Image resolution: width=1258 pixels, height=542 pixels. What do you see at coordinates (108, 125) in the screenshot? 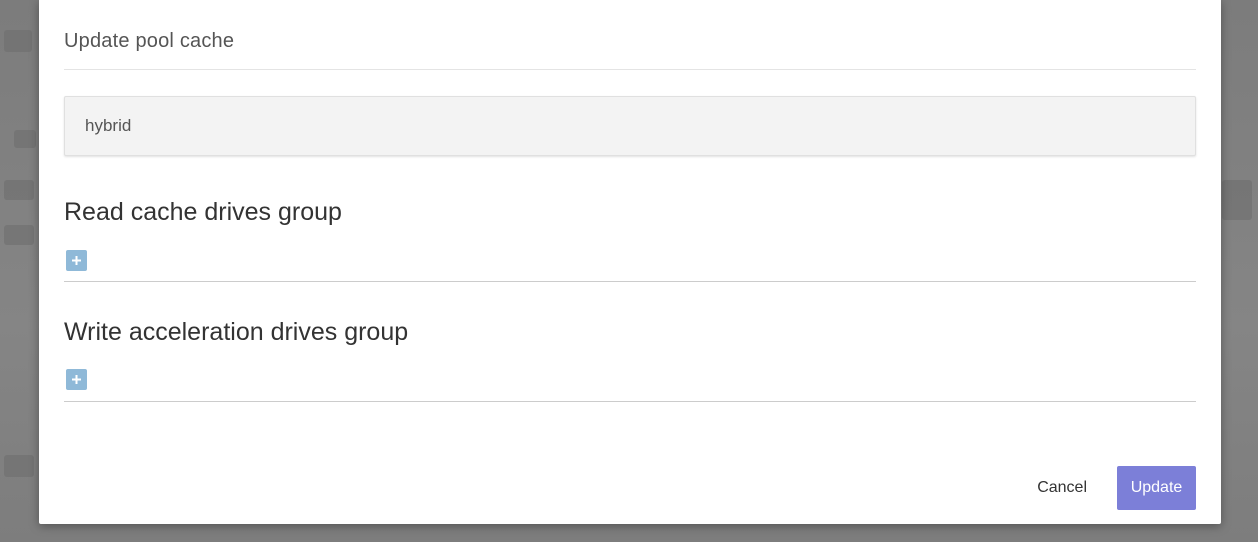
I see `pool-name-value: hybrid` at bounding box center [108, 125].